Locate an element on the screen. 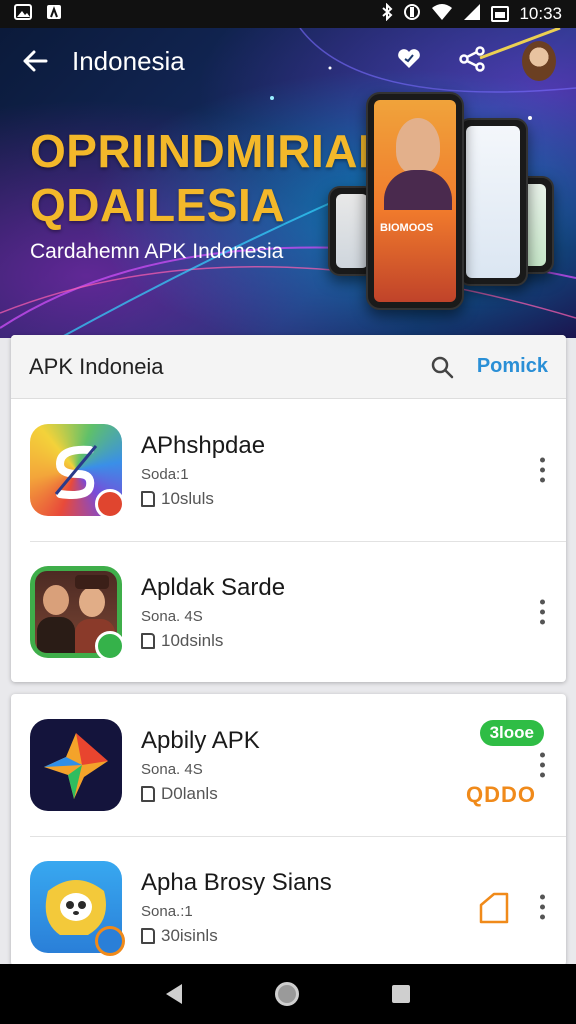  status-bar: 10:33 is located at coordinates (288, 14).